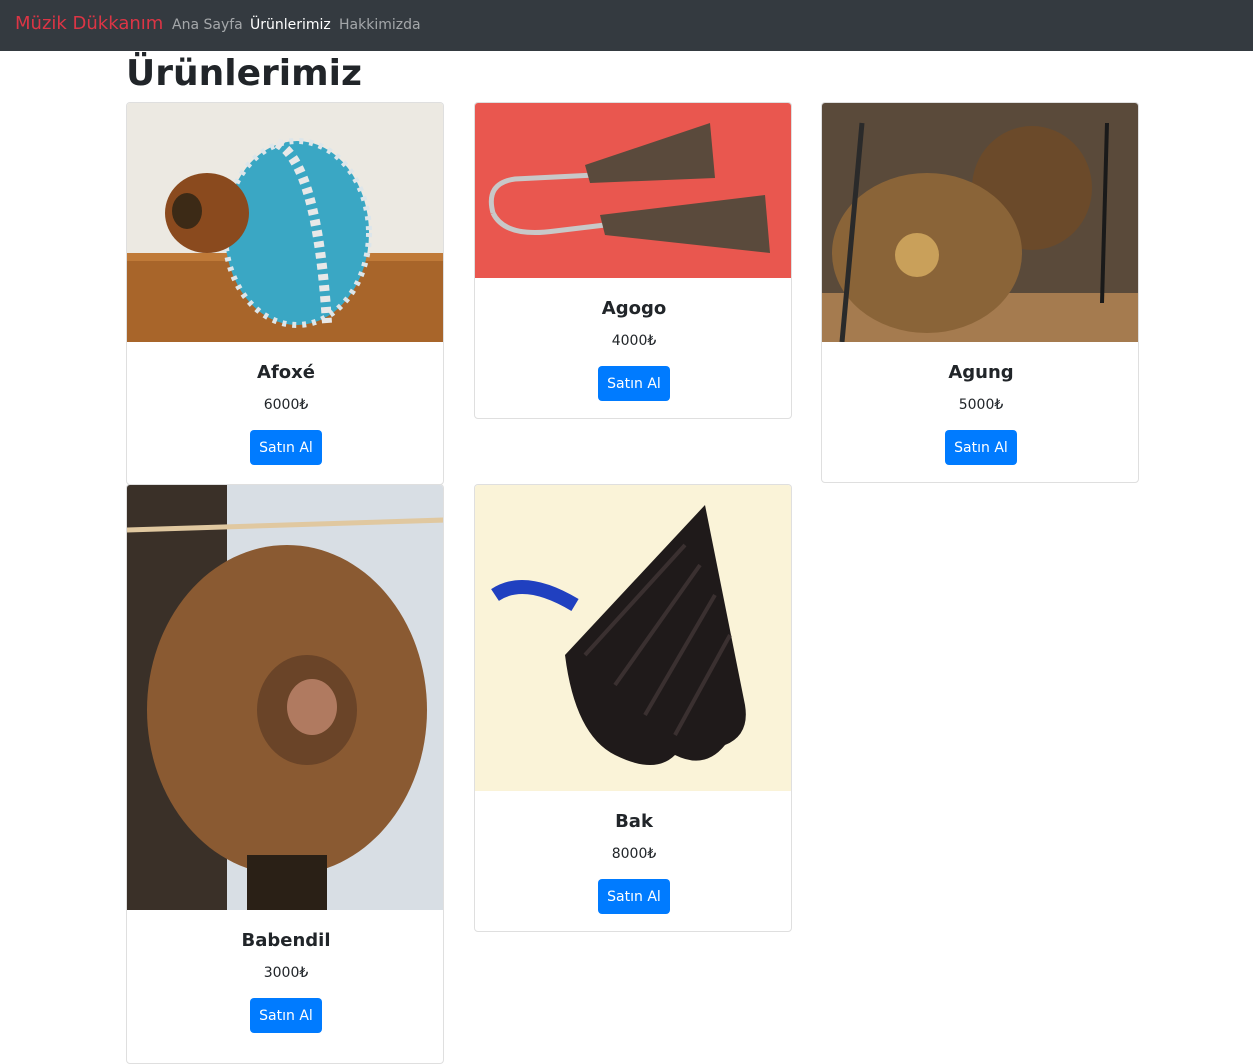  What do you see at coordinates (634, 821) in the screenshot?
I see `product-name: Bak` at bounding box center [634, 821].